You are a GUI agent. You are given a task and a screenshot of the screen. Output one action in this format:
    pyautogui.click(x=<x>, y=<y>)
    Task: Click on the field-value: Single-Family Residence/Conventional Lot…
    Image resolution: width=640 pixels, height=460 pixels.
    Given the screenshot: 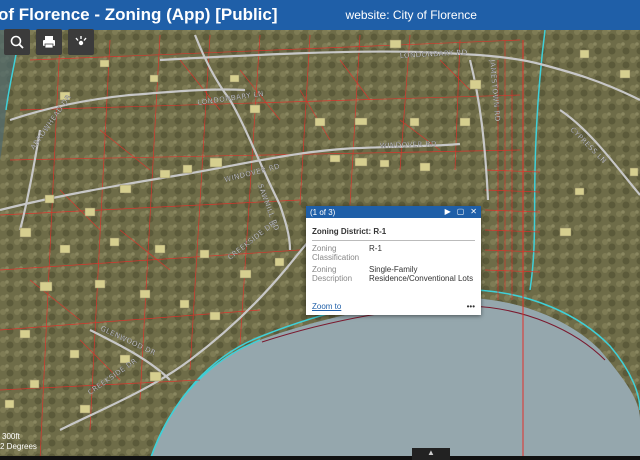 What is the action you would take?
    pyautogui.click(x=421, y=274)
    